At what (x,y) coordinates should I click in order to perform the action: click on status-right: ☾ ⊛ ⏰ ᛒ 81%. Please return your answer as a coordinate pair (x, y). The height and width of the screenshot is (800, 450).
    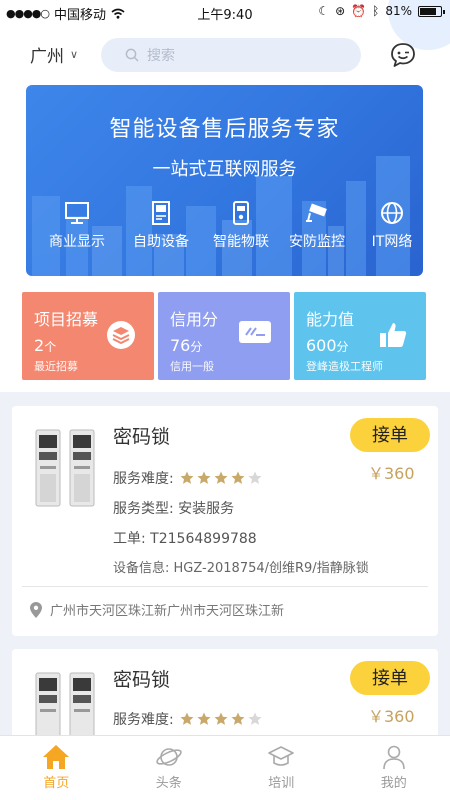
    Looking at the image, I should click on (381, 11).